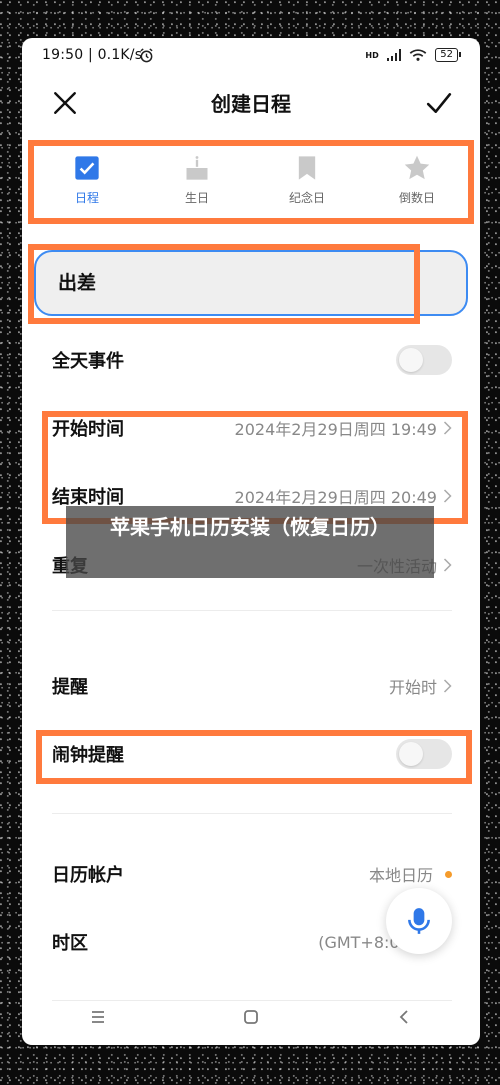 This screenshot has height=1085, width=500. I want to click on all-day-row: 全天事件, so click(252, 360).